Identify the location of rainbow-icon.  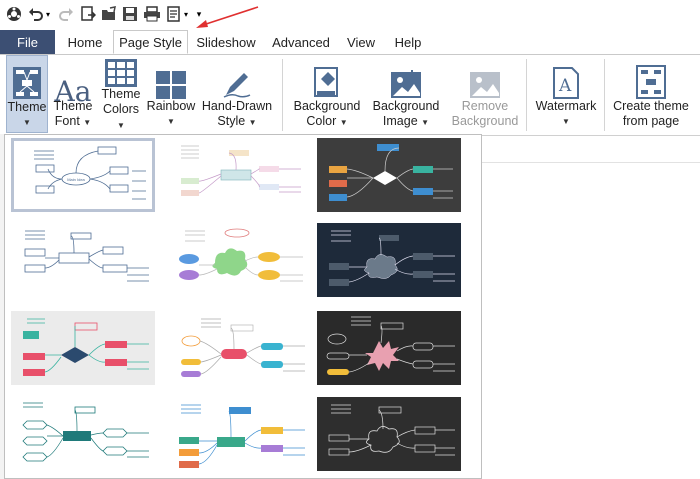
(171, 79).